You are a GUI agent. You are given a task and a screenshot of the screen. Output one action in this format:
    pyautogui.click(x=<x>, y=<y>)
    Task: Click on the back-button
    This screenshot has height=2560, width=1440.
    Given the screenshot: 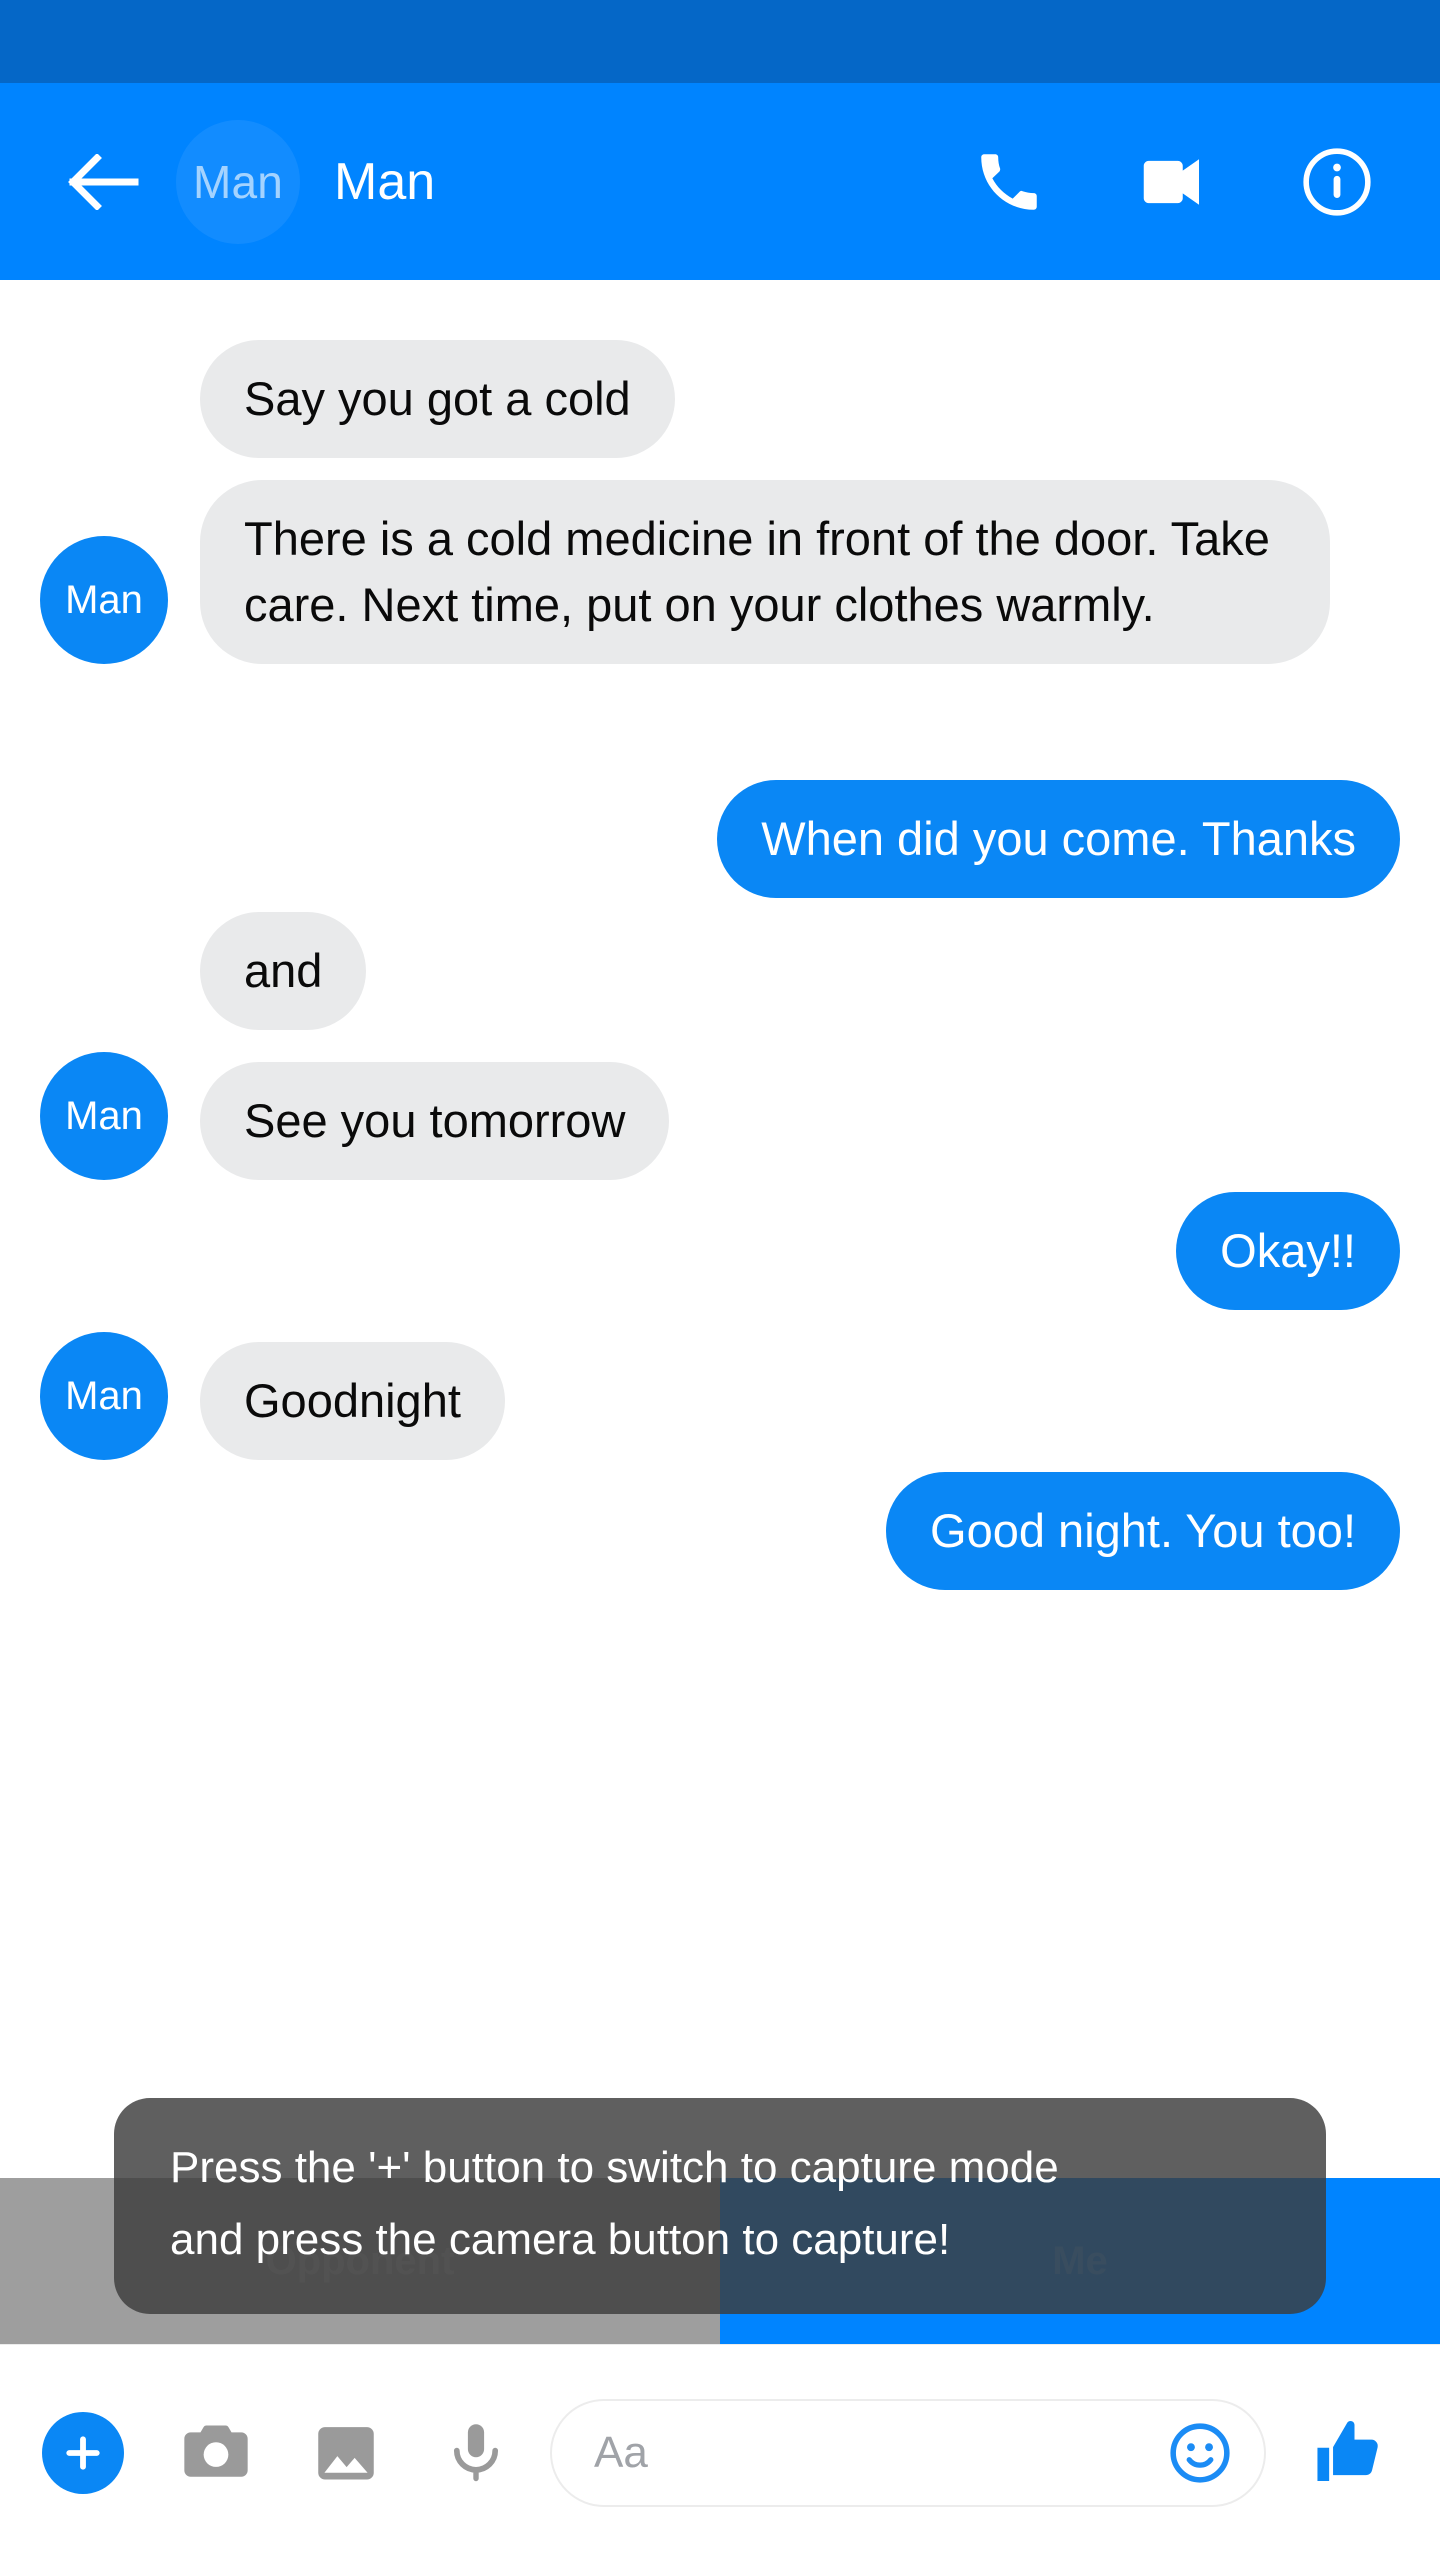 What is the action you would take?
    pyautogui.click(x=103, y=181)
    